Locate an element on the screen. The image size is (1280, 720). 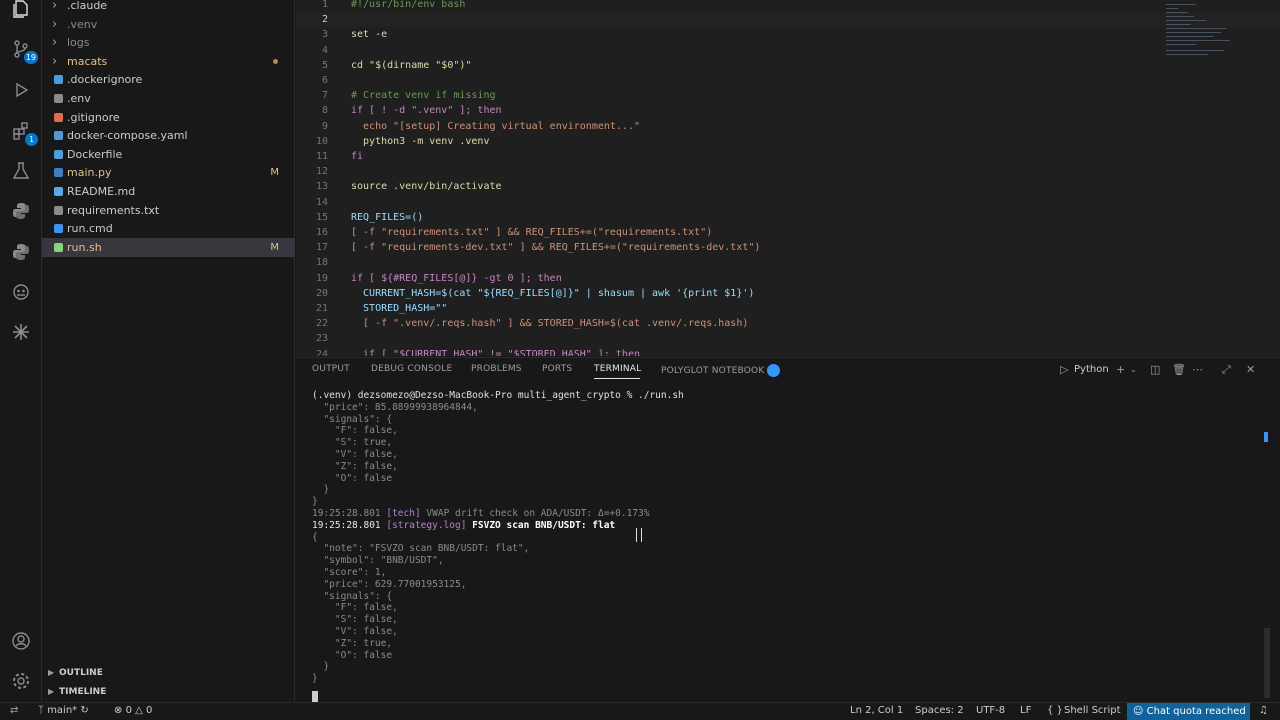
line-number: 22 is located at coordinates (321, 324).